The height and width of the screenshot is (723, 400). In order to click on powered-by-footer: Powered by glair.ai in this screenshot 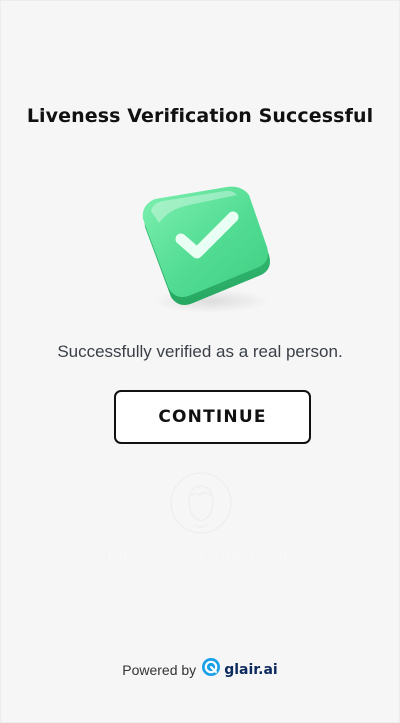, I will do `click(200, 669)`.